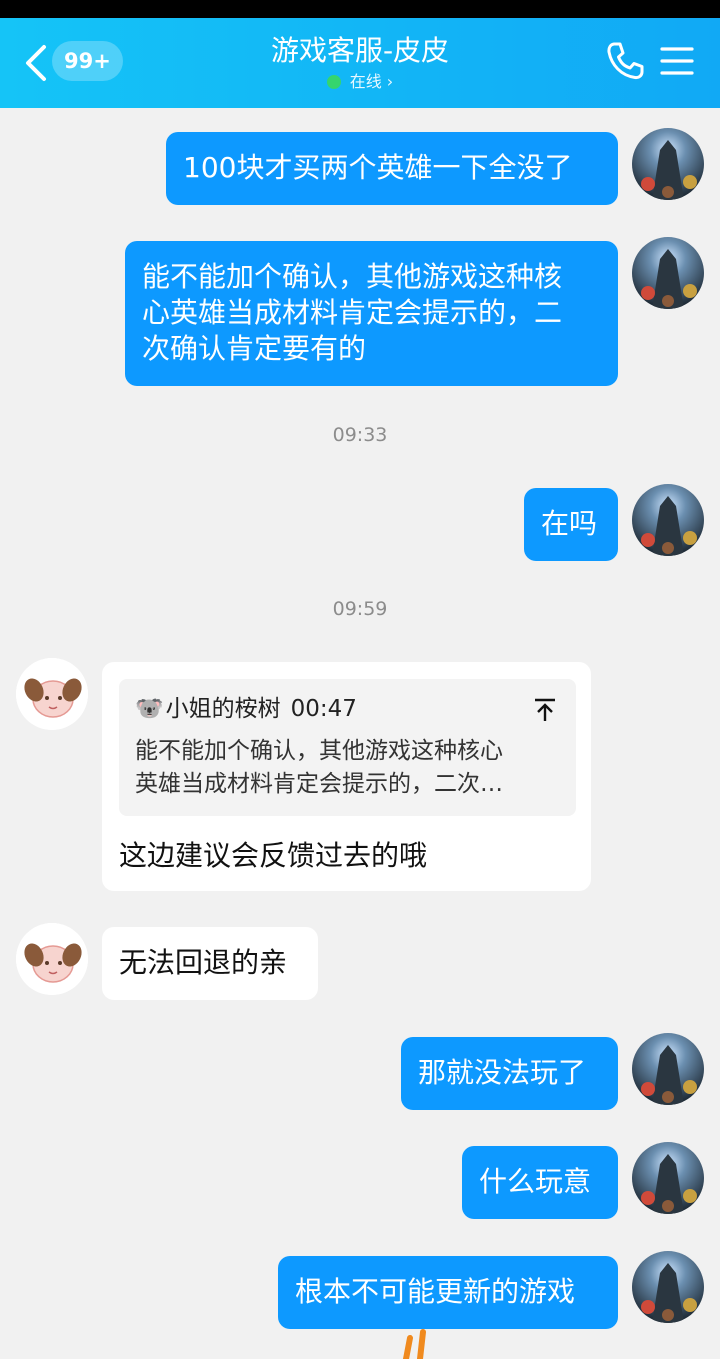 The height and width of the screenshot is (1359, 720). Describe the element at coordinates (210, 963) in the screenshot. I see `message-bubble-incoming: 无法回退的亲` at that location.